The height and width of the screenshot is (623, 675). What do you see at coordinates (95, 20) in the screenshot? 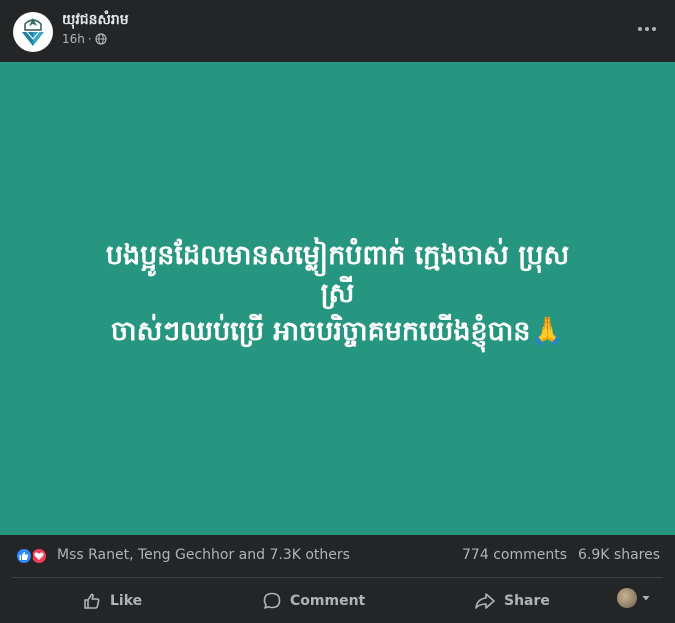
I see `page-name: យុវជនសំរាម` at bounding box center [95, 20].